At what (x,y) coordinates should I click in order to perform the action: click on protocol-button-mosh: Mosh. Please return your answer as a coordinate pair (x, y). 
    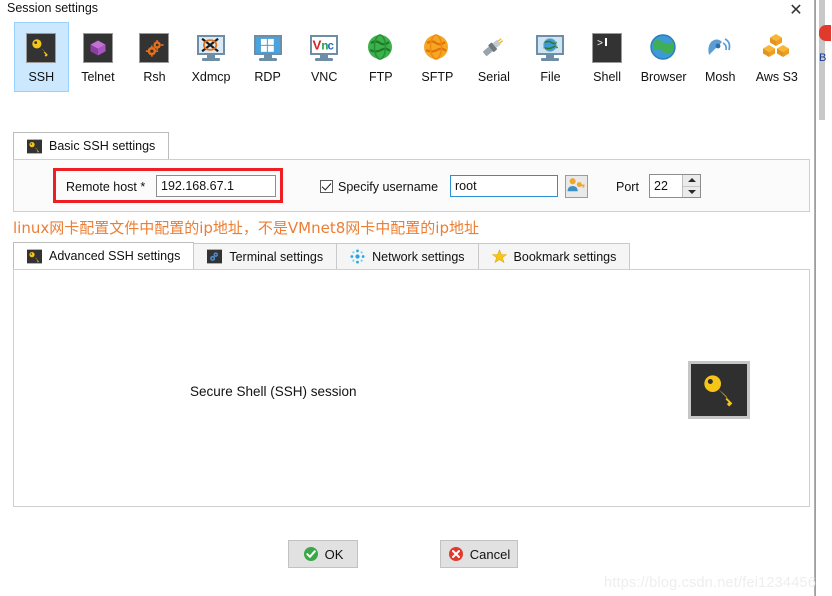
    Looking at the image, I should click on (720, 57).